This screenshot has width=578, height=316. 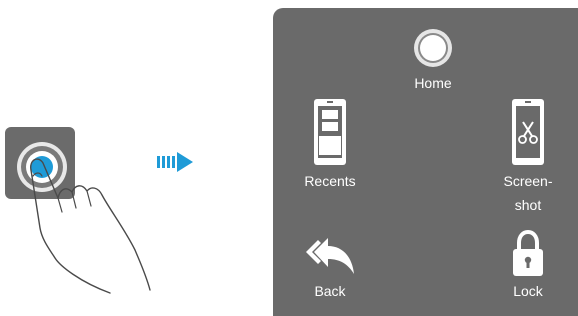 What do you see at coordinates (528, 291) in the screenshot?
I see `menu-label-lock: Lock` at bounding box center [528, 291].